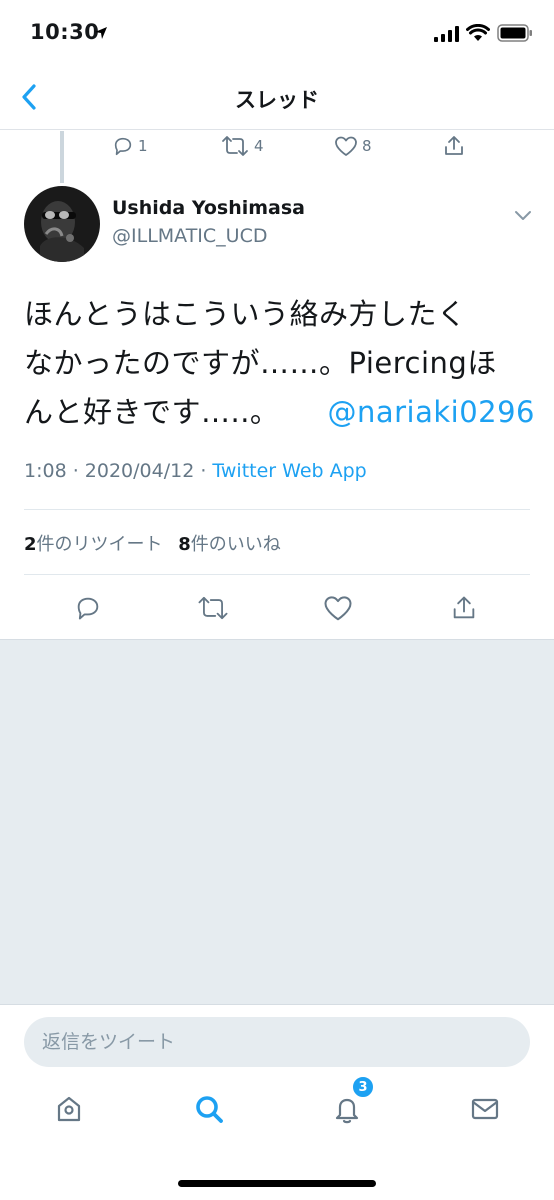 The image size is (554, 1200). I want to click on retweets-stat: 2件のリツイート, so click(93, 544).